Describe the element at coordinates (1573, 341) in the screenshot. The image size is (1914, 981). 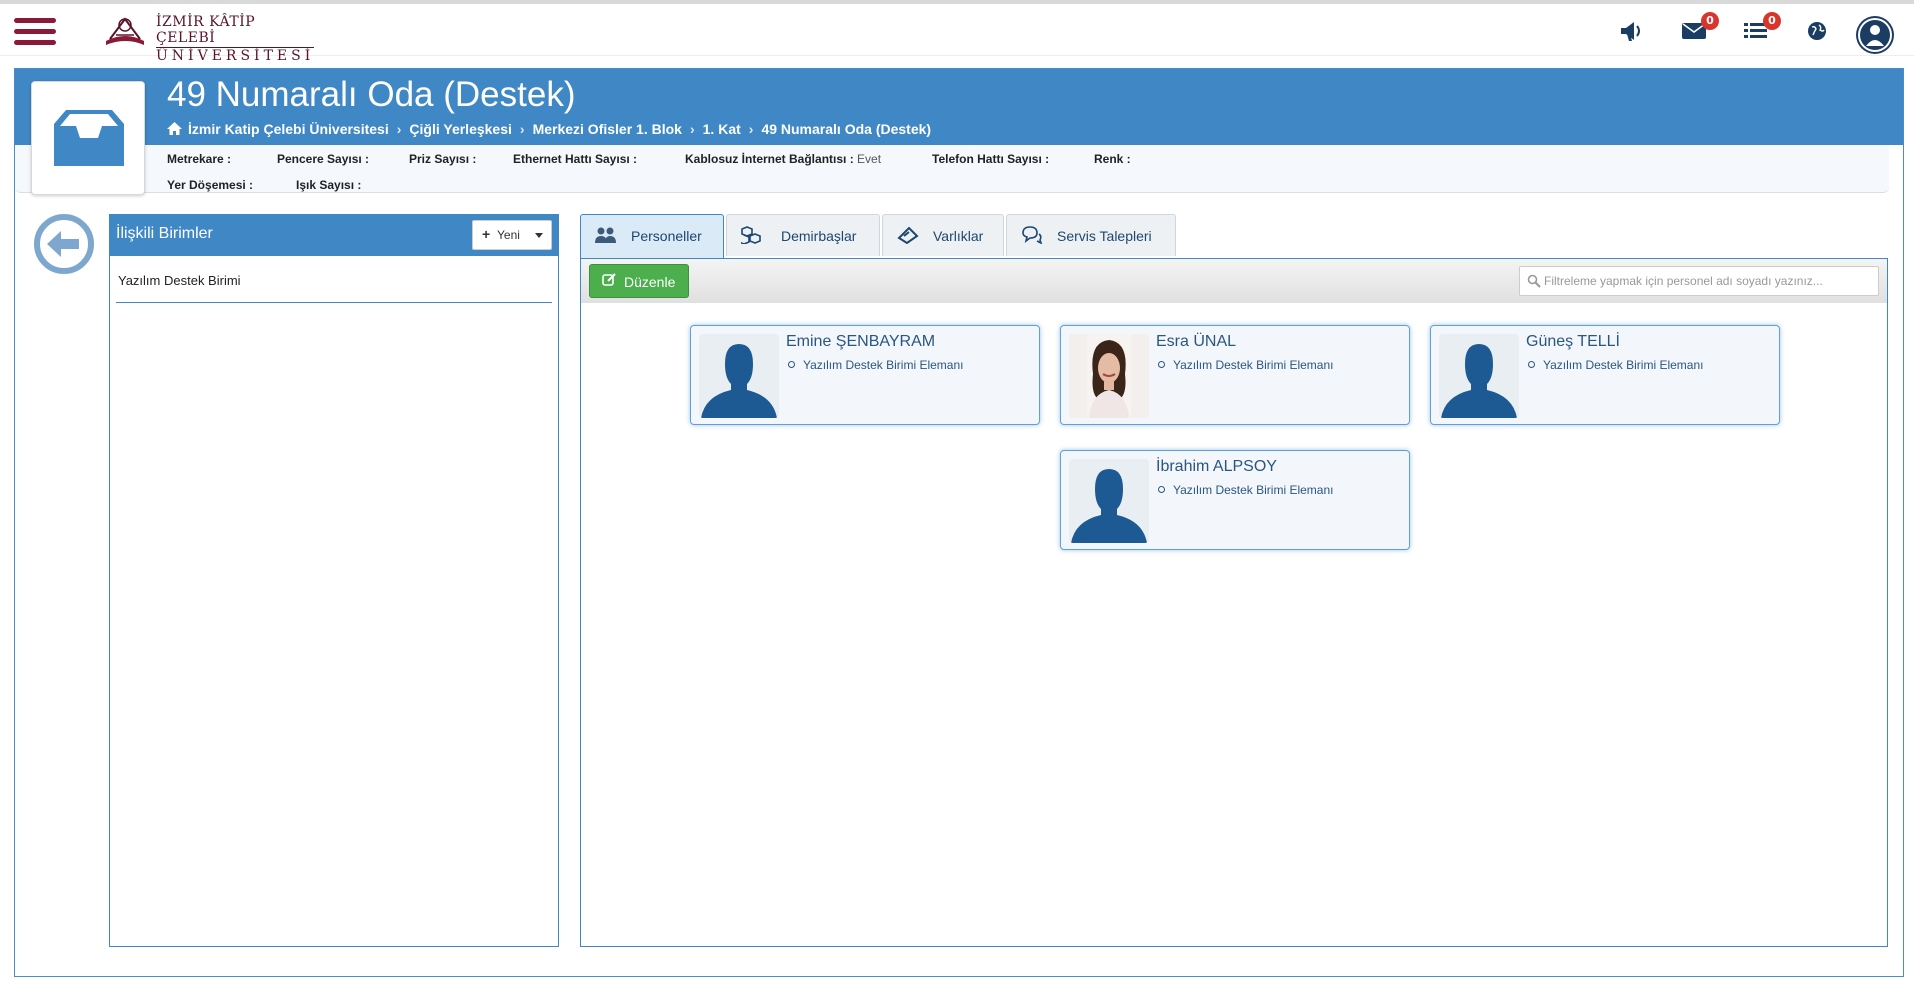
I see `person-name: Güneş TELLİ` at that location.